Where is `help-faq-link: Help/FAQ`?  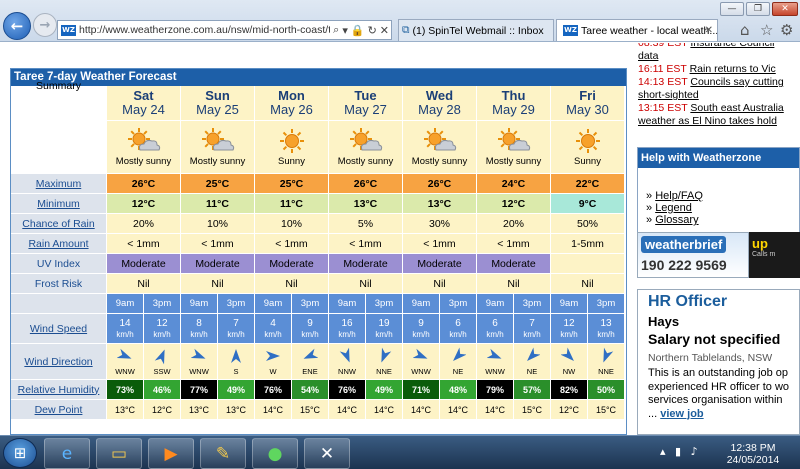 help-faq-link: Help/FAQ is located at coordinates (679, 196).